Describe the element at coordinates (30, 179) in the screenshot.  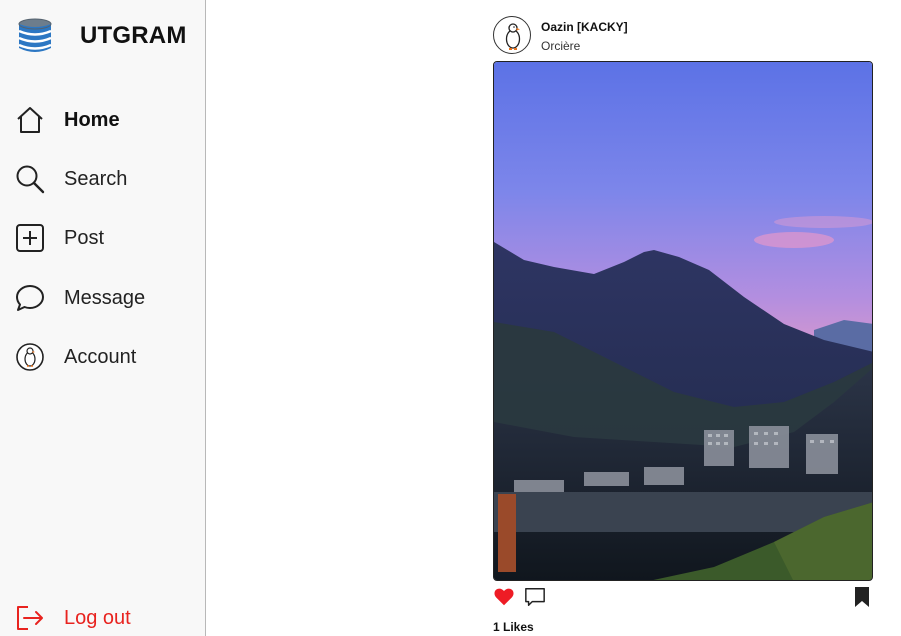
I see `search-icon` at that location.